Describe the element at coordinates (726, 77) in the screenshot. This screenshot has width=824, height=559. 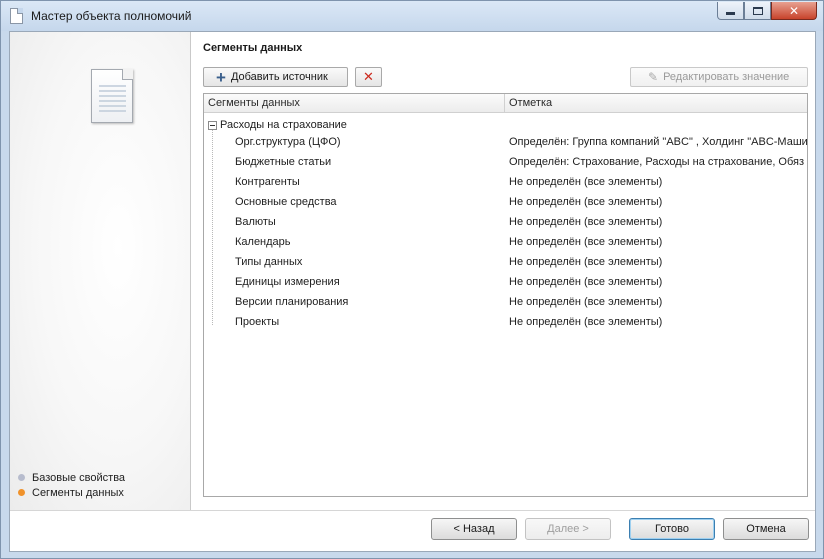
I see `edit-value-label: Редактировать значение` at that location.